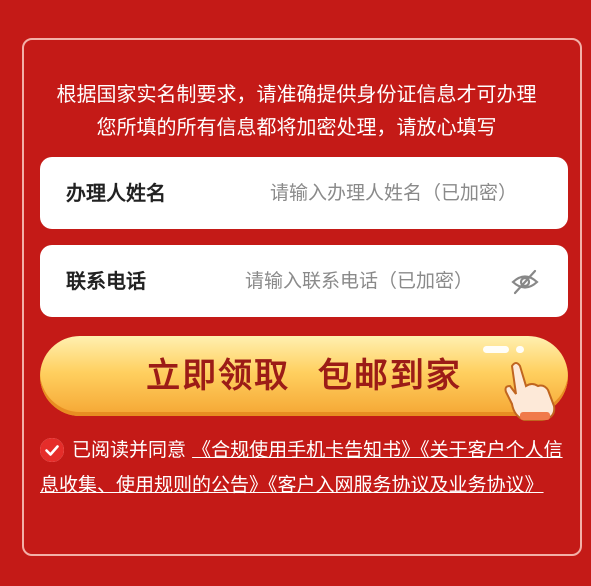  Describe the element at coordinates (393, 193) in the screenshot. I see `name-input: 请输入办理人姓名（已加密）` at that location.